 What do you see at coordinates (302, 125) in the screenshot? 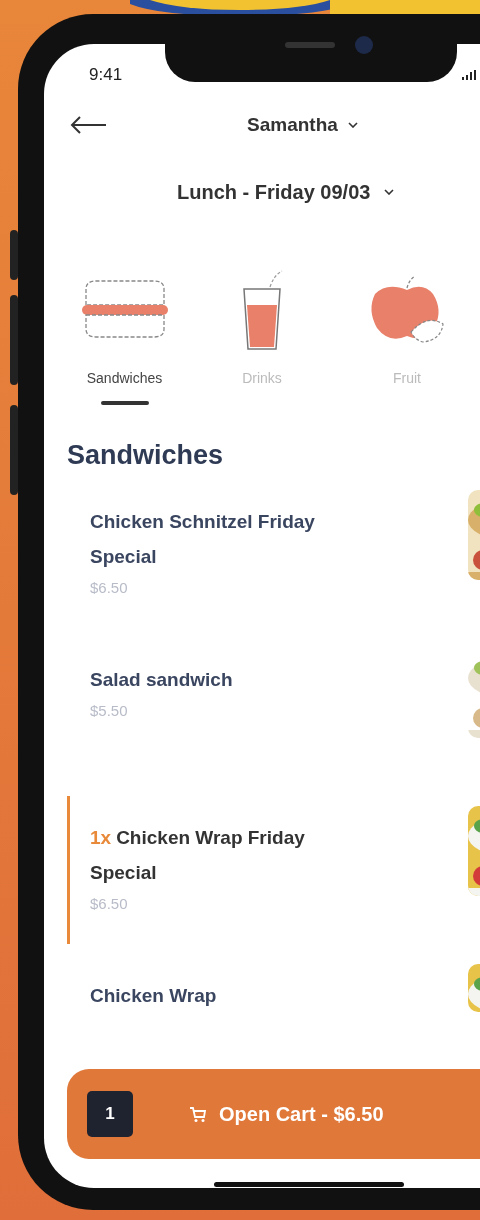
I see `child-selector: Samantha` at bounding box center [302, 125].